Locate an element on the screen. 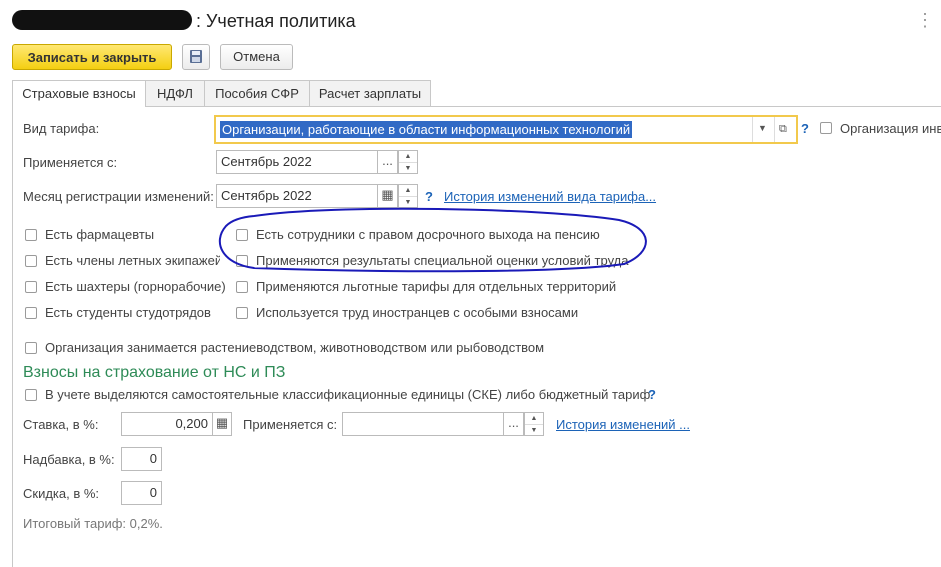  reg-month-help-icon: ? is located at coordinates (429, 196).